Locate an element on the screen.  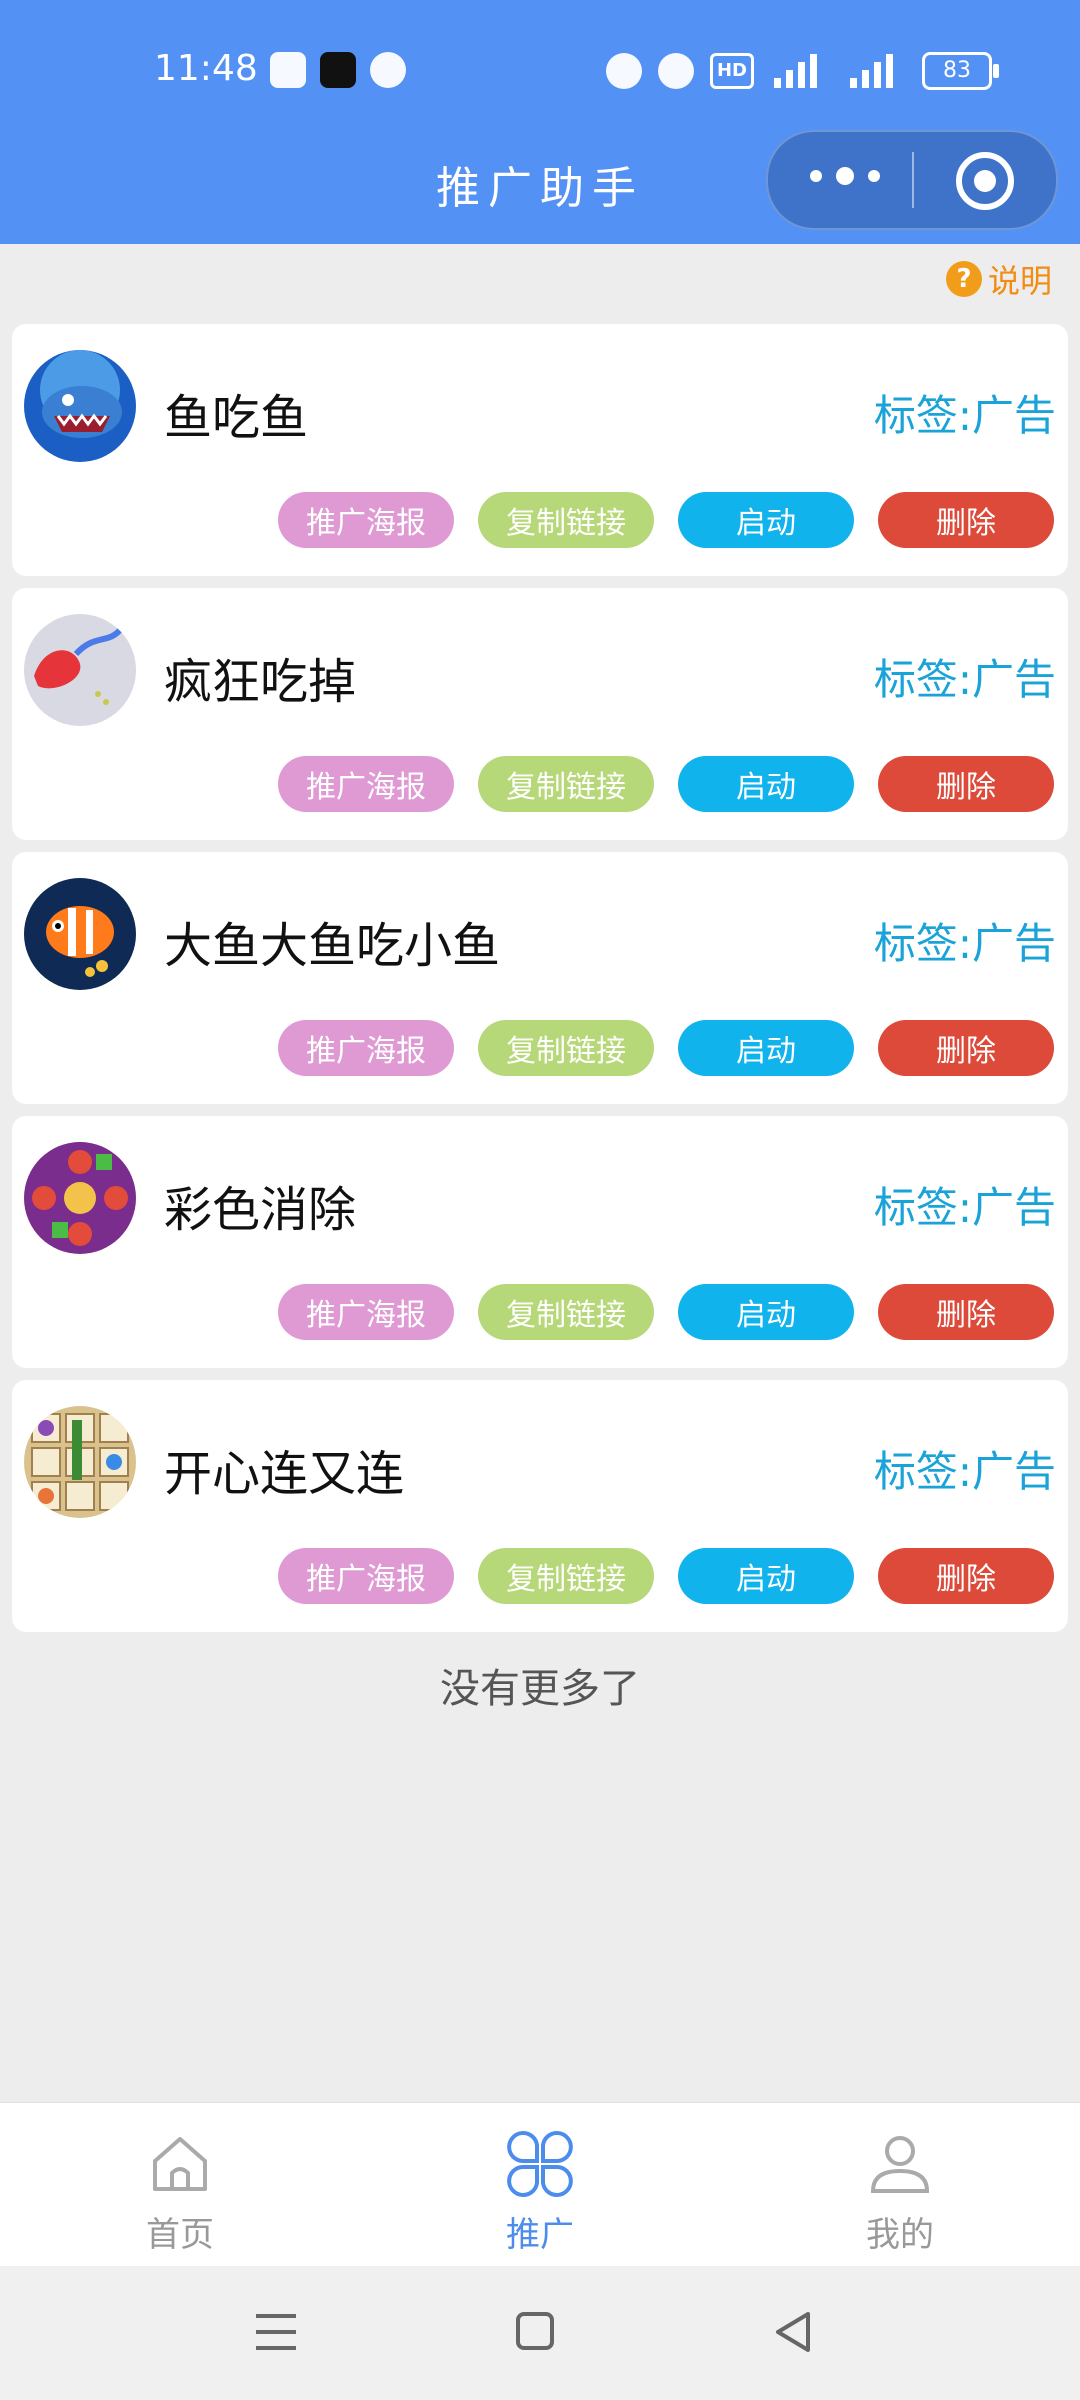
game-name: 疯狂吃掉 is located at coordinates (260, 682).